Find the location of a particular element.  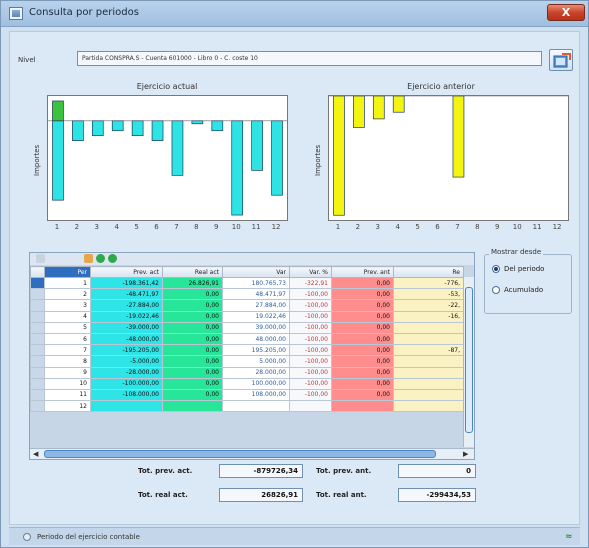

table-cell: 1 is located at coordinates (67, 283).